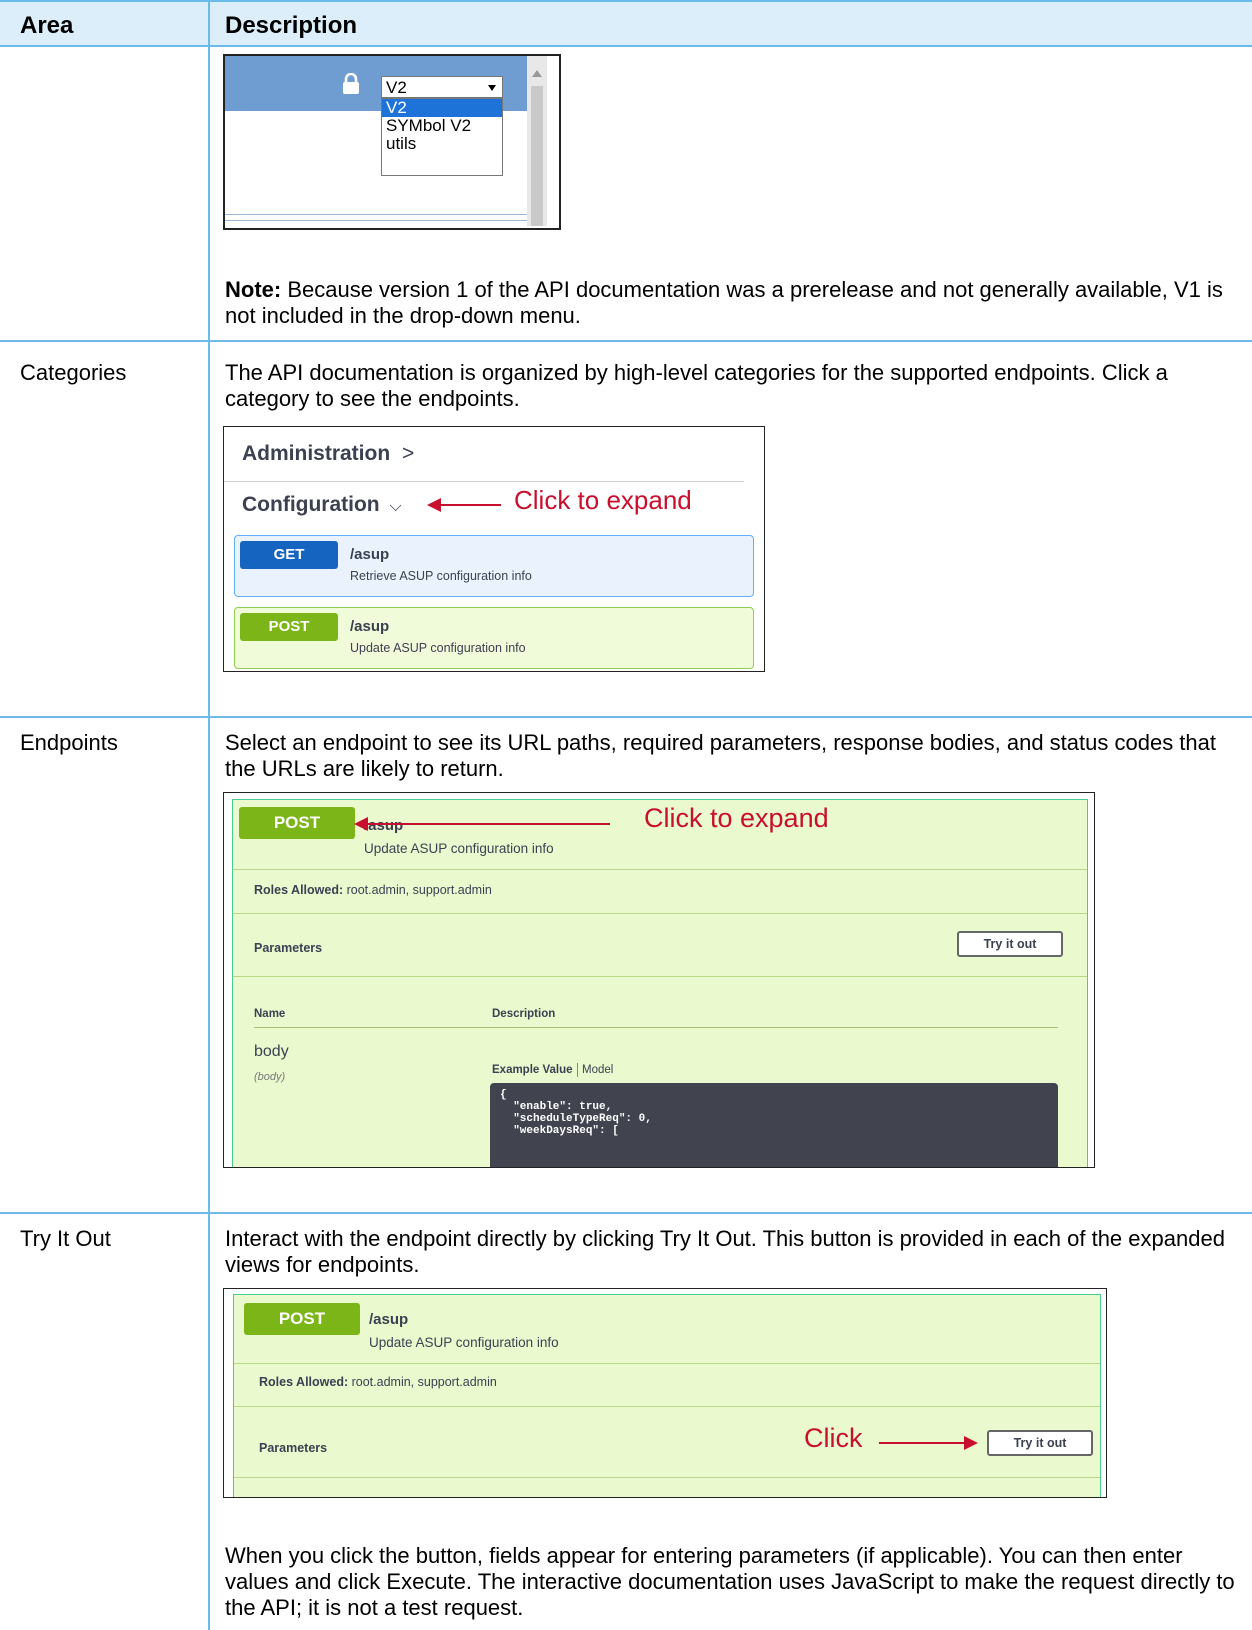  I want to click on table-header: Area Description, so click(626, 23).